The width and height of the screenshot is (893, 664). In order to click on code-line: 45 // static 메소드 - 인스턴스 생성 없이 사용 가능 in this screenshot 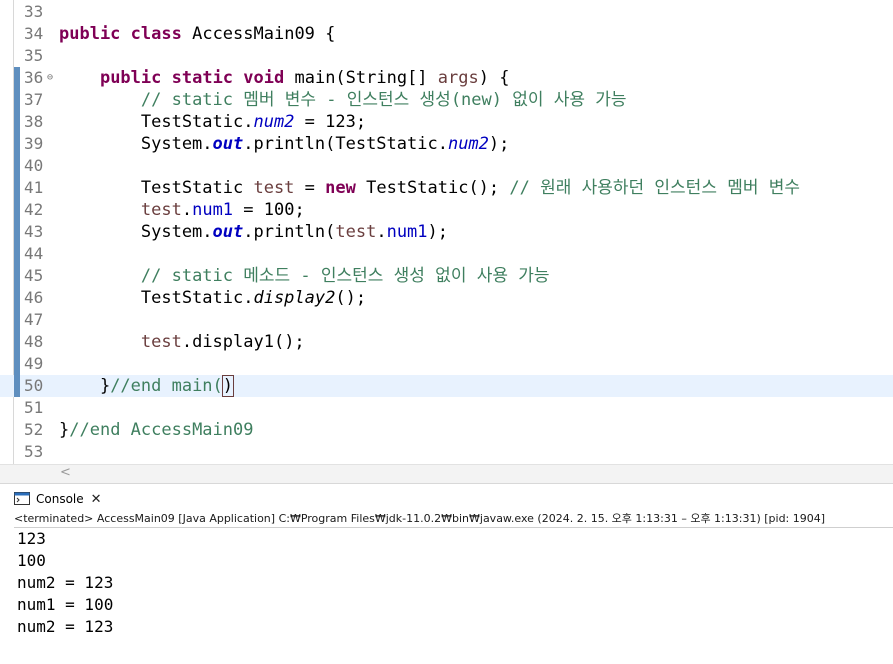, I will do `click(446, 276)`.